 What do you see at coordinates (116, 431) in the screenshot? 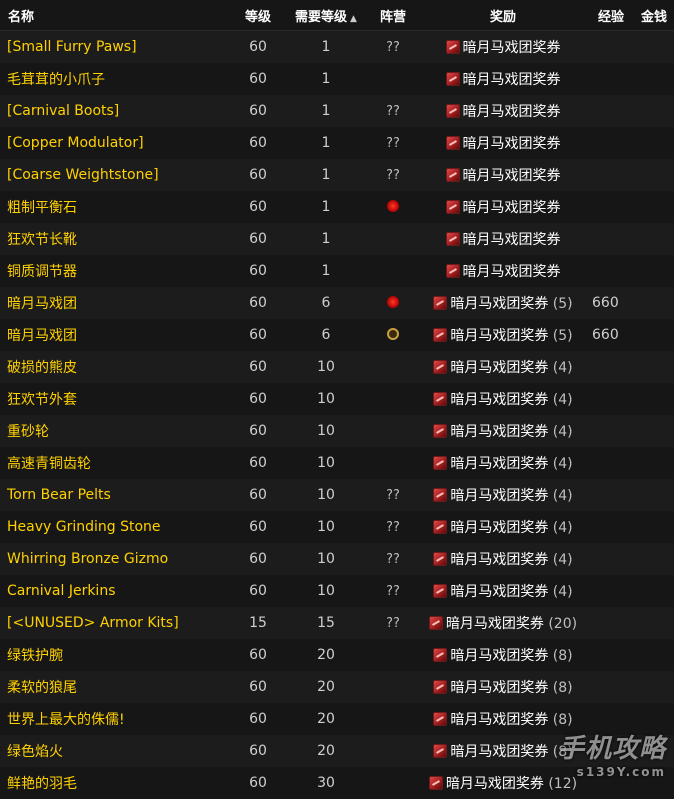
I see `quest-name-link: 重砂轮` at bounding box center [116, 431].